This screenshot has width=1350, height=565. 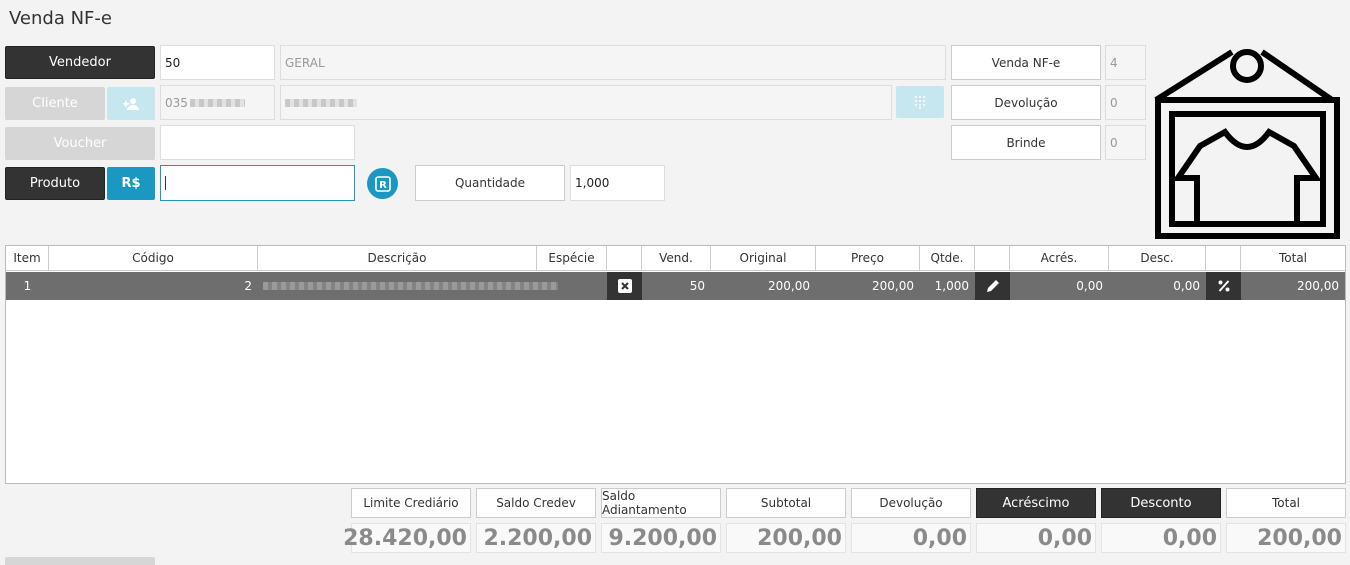 I want to click on keypad-icon, so click(x=920, y=102).